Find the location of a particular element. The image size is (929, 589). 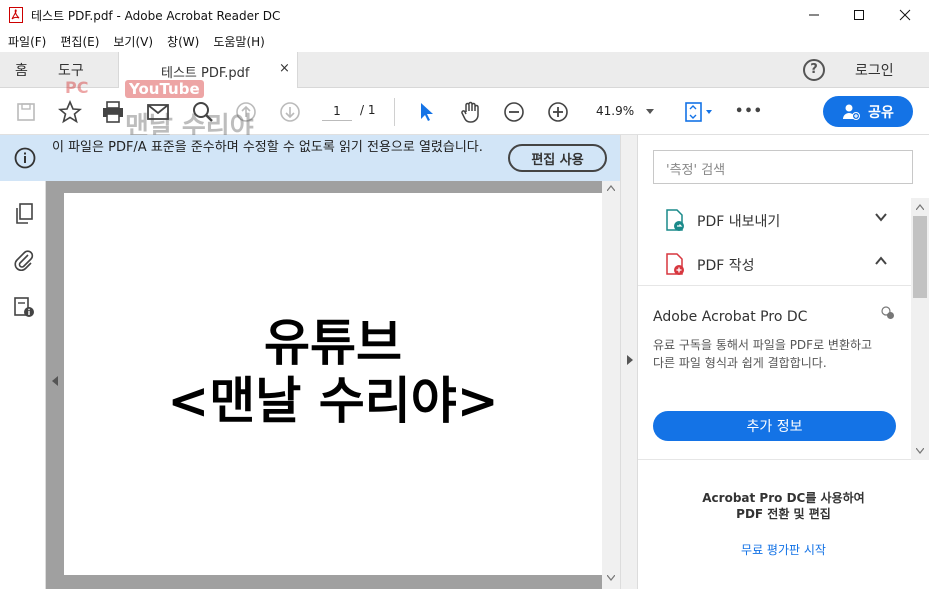

acrobat-app-icon is located at coordinates (16, 15).